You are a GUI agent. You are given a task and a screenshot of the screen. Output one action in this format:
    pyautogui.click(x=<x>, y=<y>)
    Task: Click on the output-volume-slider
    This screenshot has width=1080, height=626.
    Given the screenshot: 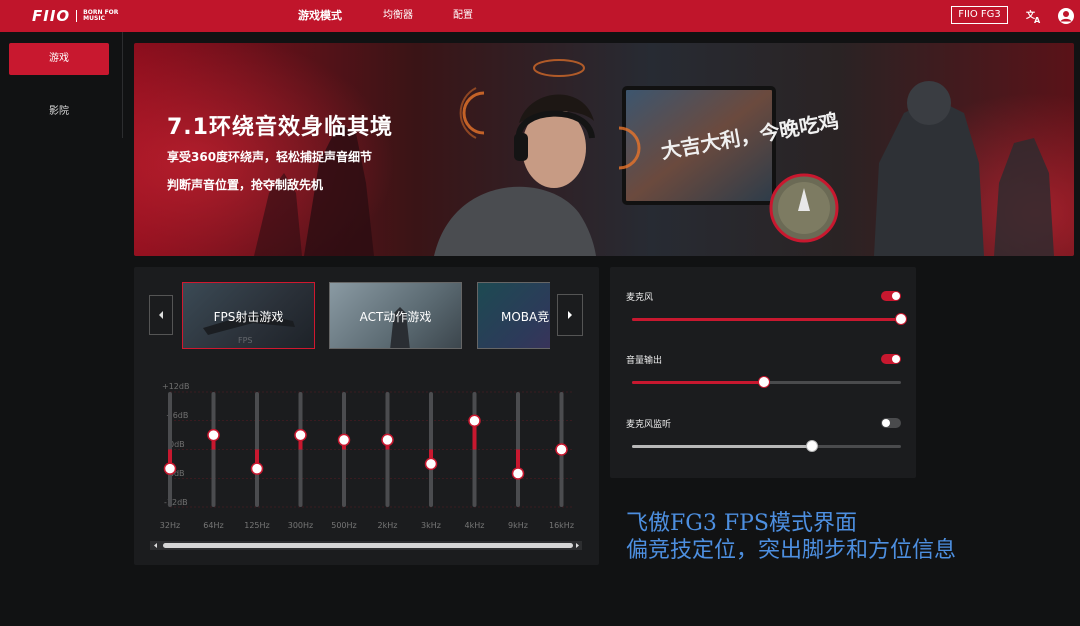 What is the action you would take?
    pyautogui.click(x=766, y=382)
    